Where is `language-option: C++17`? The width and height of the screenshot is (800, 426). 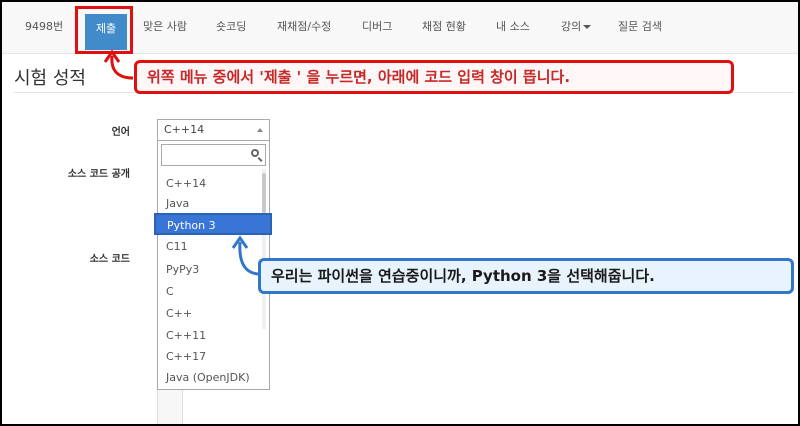
language-option: C++17 is located at coordinates (213, 357).